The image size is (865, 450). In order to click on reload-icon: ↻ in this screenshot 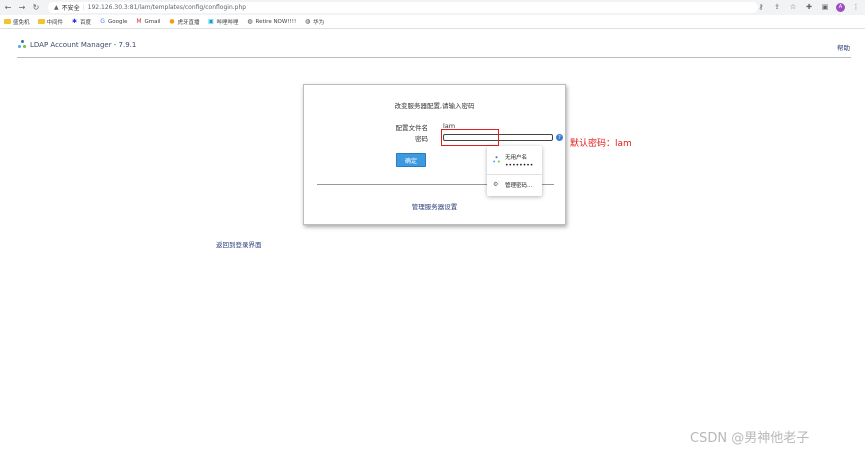, I will do `click(36, 8)`.